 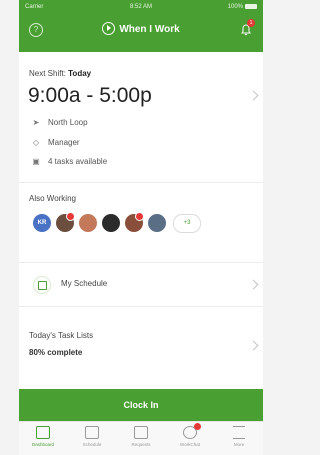 I want to click on status-bar: Carrier 8:52 AM 100%, so click(x=141, y=7).